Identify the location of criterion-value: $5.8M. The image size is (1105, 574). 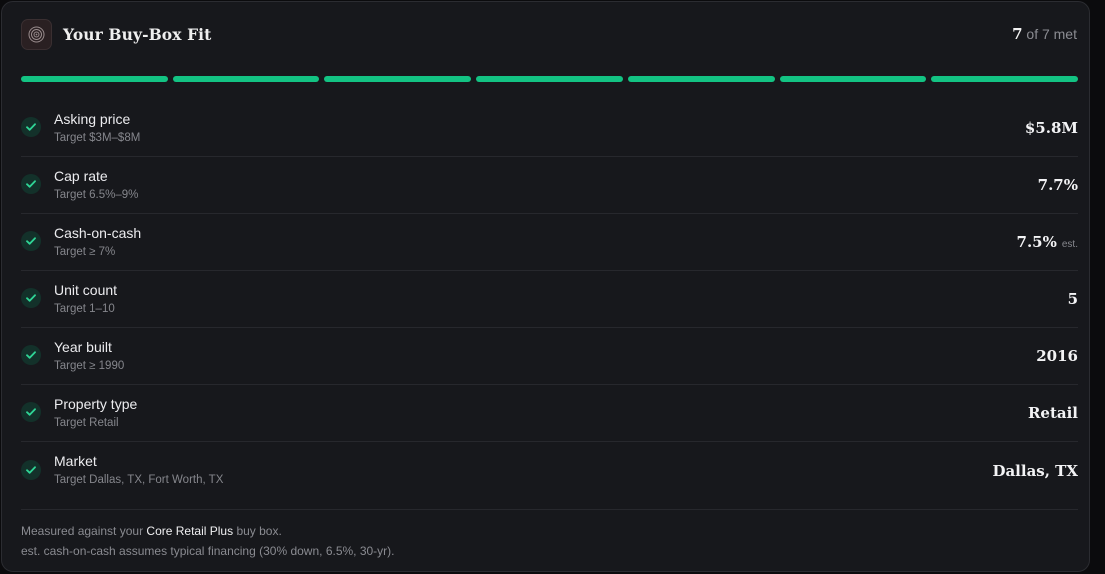
(1051, 128).